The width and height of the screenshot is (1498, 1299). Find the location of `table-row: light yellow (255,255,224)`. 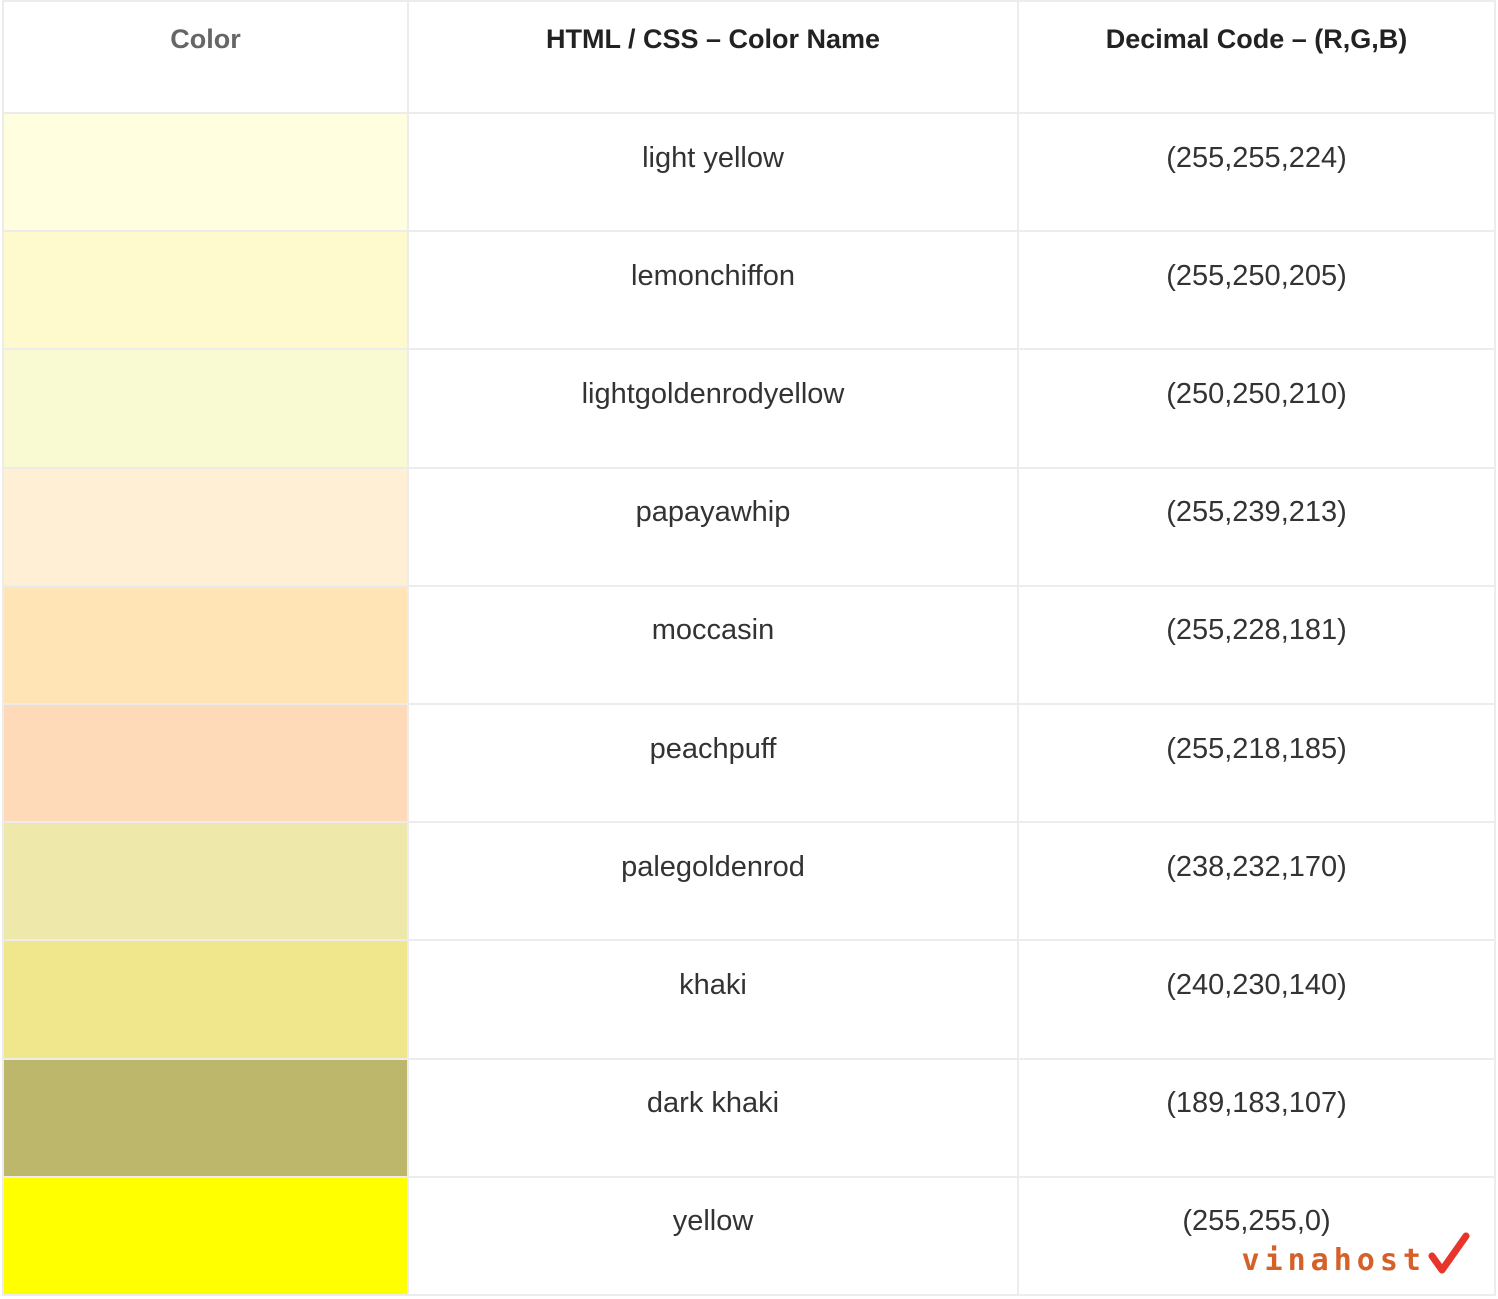

table-row: light yellow (255,255,224) is located at coordinates (749, 172).